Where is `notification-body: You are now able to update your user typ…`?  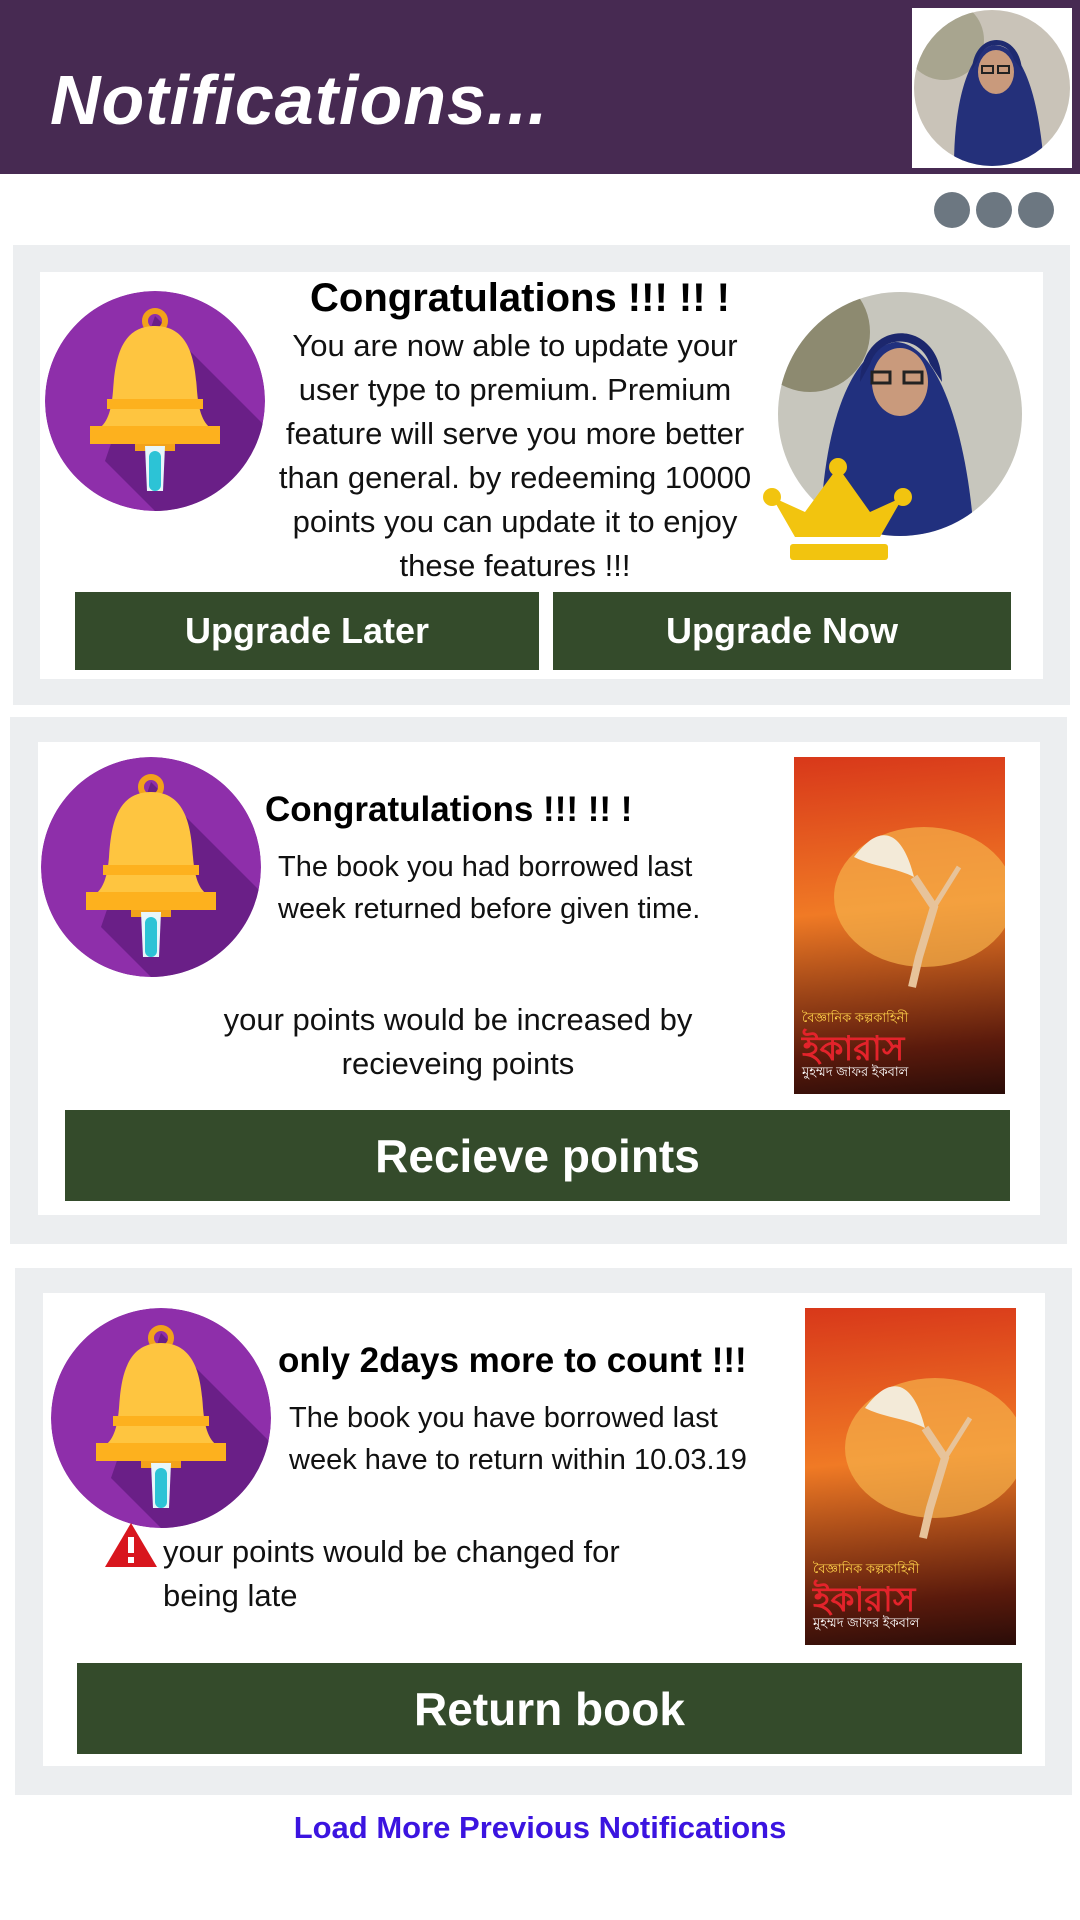
notification-body: You are now able to update your user typ… is located at coordinates (515, 455).